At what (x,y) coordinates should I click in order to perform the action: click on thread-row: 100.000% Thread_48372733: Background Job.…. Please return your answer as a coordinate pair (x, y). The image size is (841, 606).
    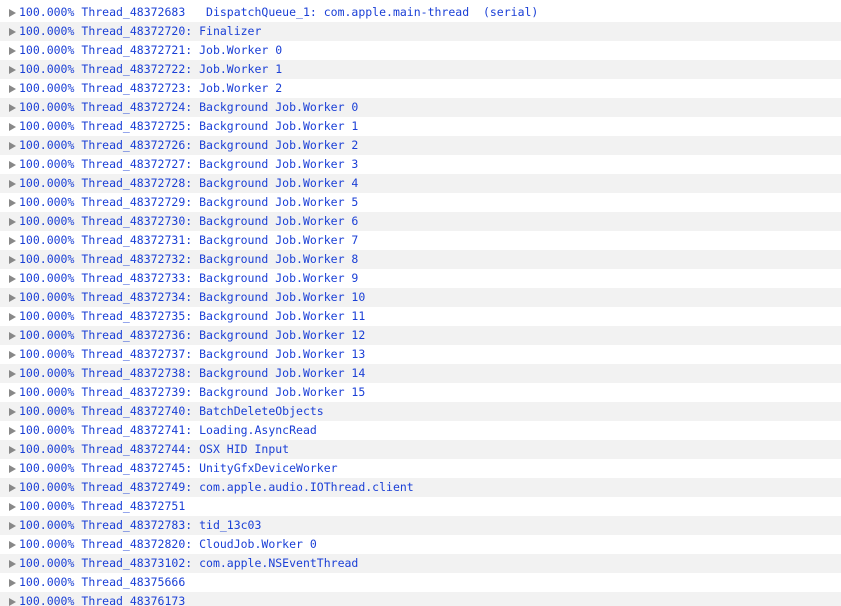
    Looking at the image, I should click on (420, 278).